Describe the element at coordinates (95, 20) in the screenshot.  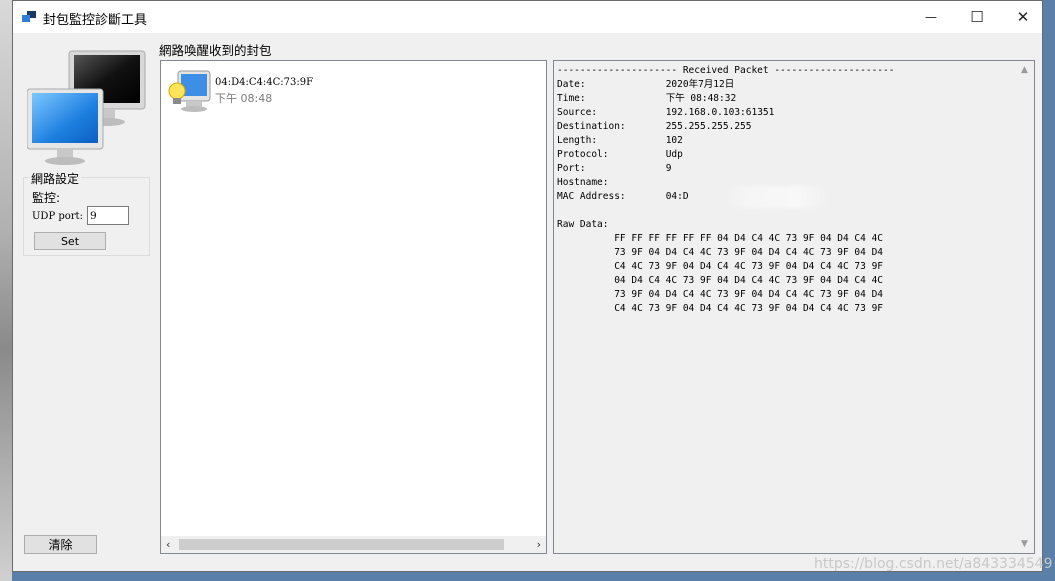
I see `window-title: 封包監控診斷工具` at that location.